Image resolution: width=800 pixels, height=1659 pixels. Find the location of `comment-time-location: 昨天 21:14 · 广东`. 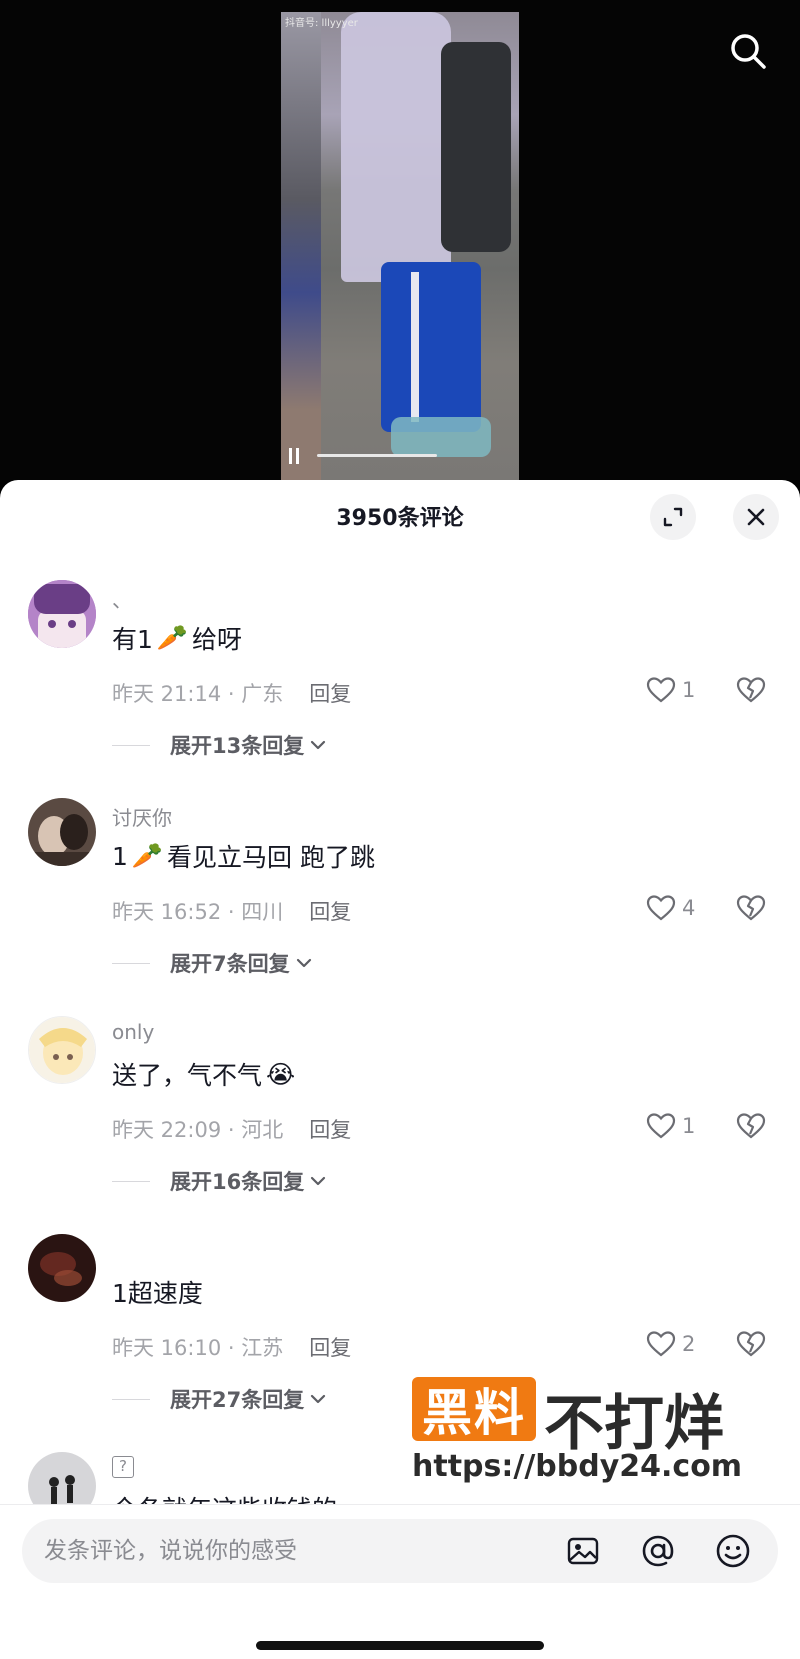

comment-time-location: 昨天 21:14 · 广东 is located at coordinates (198, 694).